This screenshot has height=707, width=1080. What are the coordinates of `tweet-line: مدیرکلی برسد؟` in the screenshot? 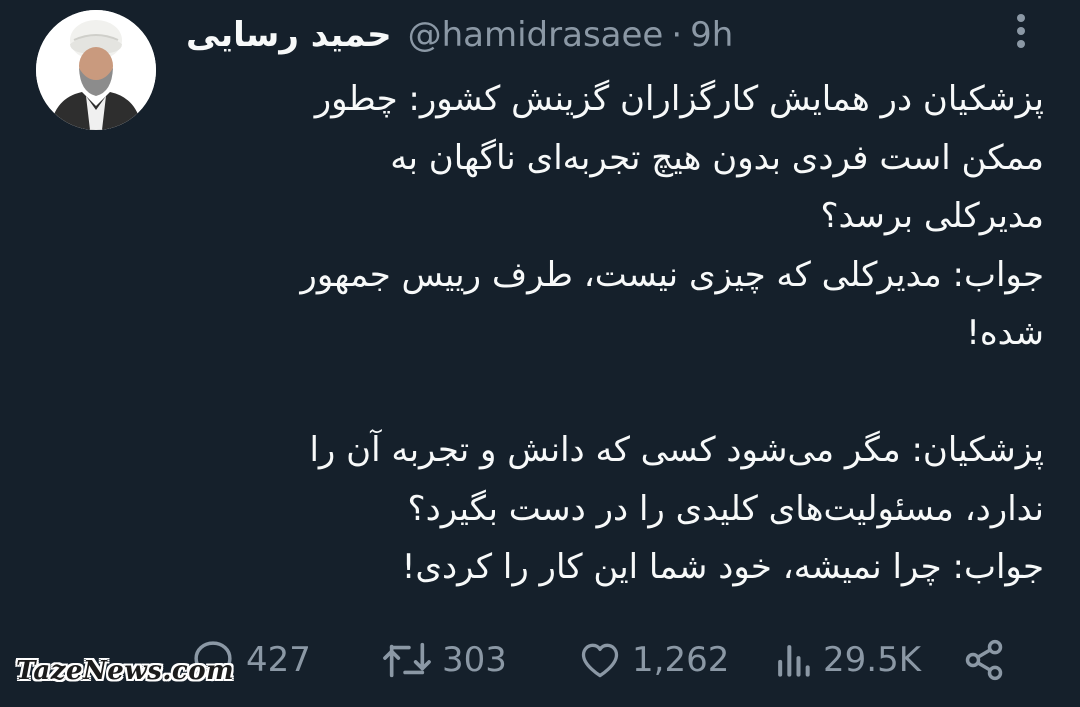 It's located at (932, 216).